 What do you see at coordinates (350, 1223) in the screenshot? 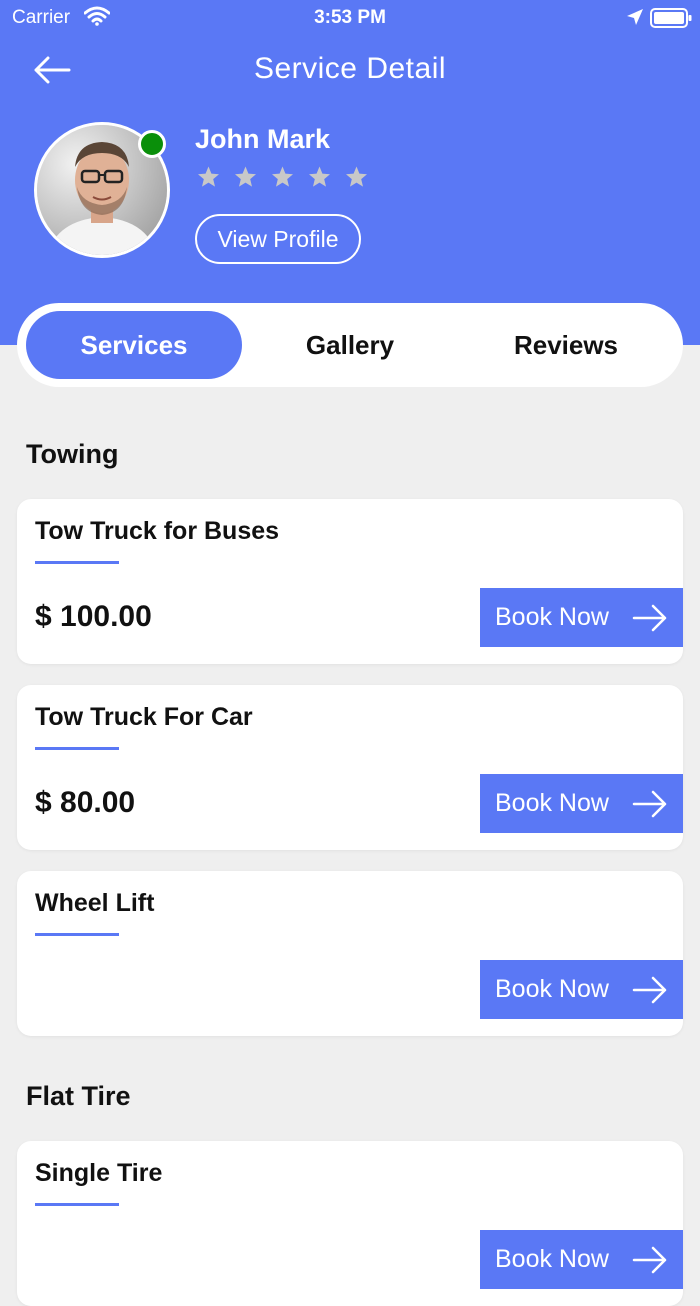
I see `service-card: Single Tire Book Now` at bounding box center [350, 1223].